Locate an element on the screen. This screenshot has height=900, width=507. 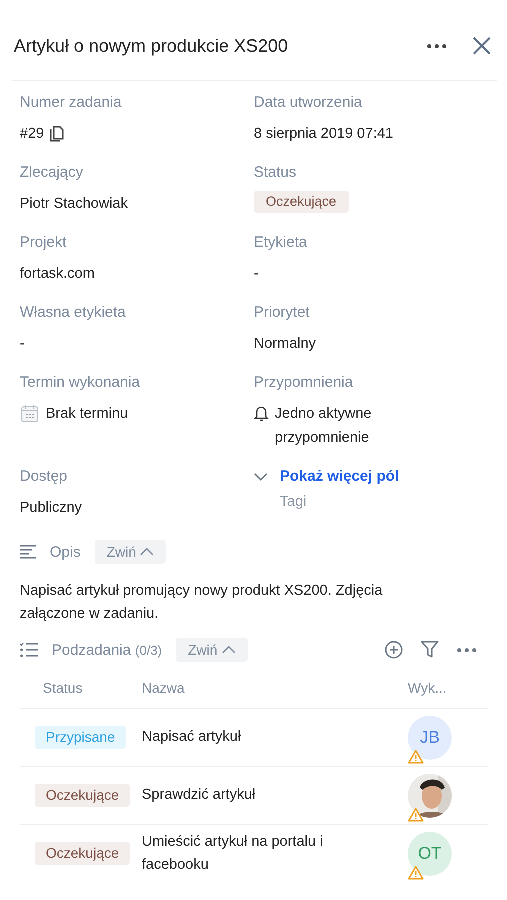
status-badge: Przypisane is located at coordinates (80, 737).